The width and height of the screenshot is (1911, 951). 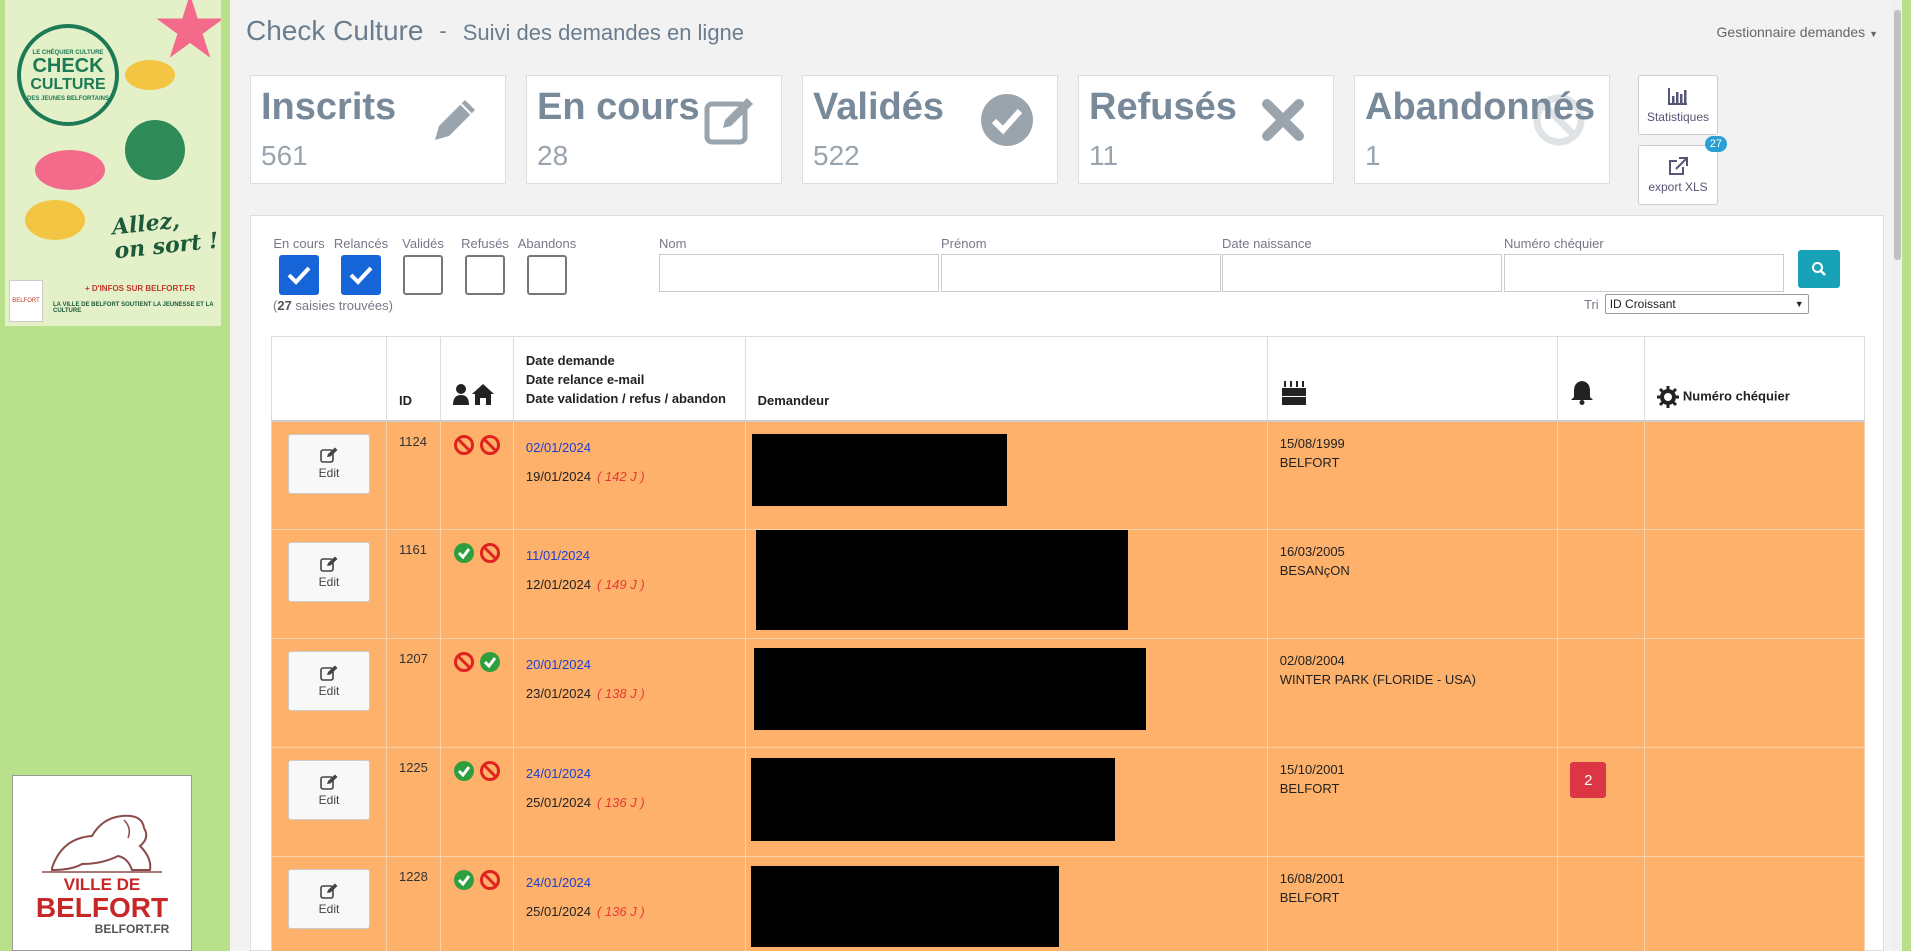 What do you see at coordinates (1412, 693) in the screenshot?
I see `row-birth-cell: 02/08/2004 WINTER PARK (FLORIDE - USA)` at bounding box center [1412, 693].